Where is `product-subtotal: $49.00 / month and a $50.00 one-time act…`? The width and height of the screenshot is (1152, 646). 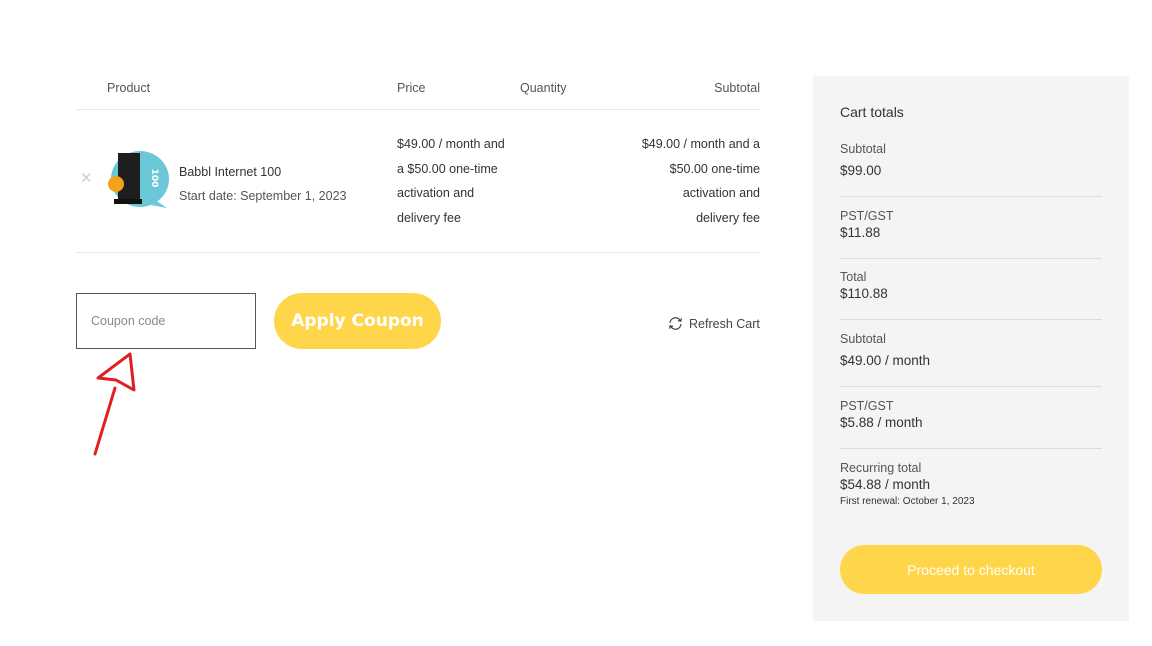
product-subtotal: $49.00 / month and a $50.00 one-time act… is located at coordinates (695, 181).